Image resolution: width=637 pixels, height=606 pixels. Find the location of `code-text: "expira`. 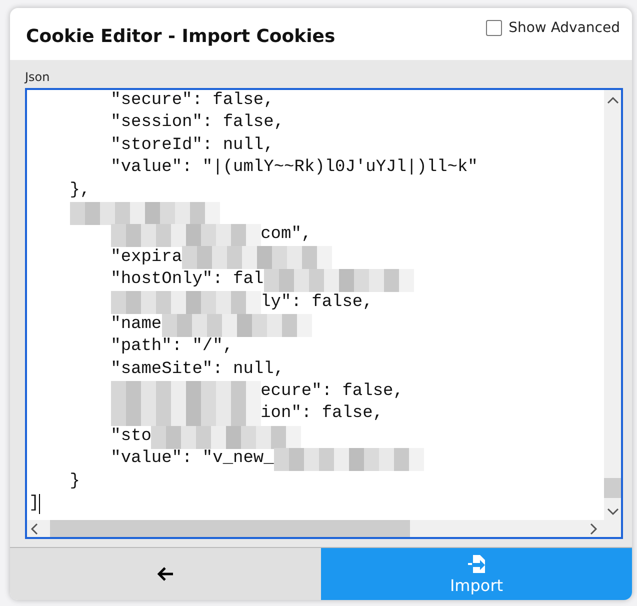

code-text: "expira is located at coordinates (146, 257).